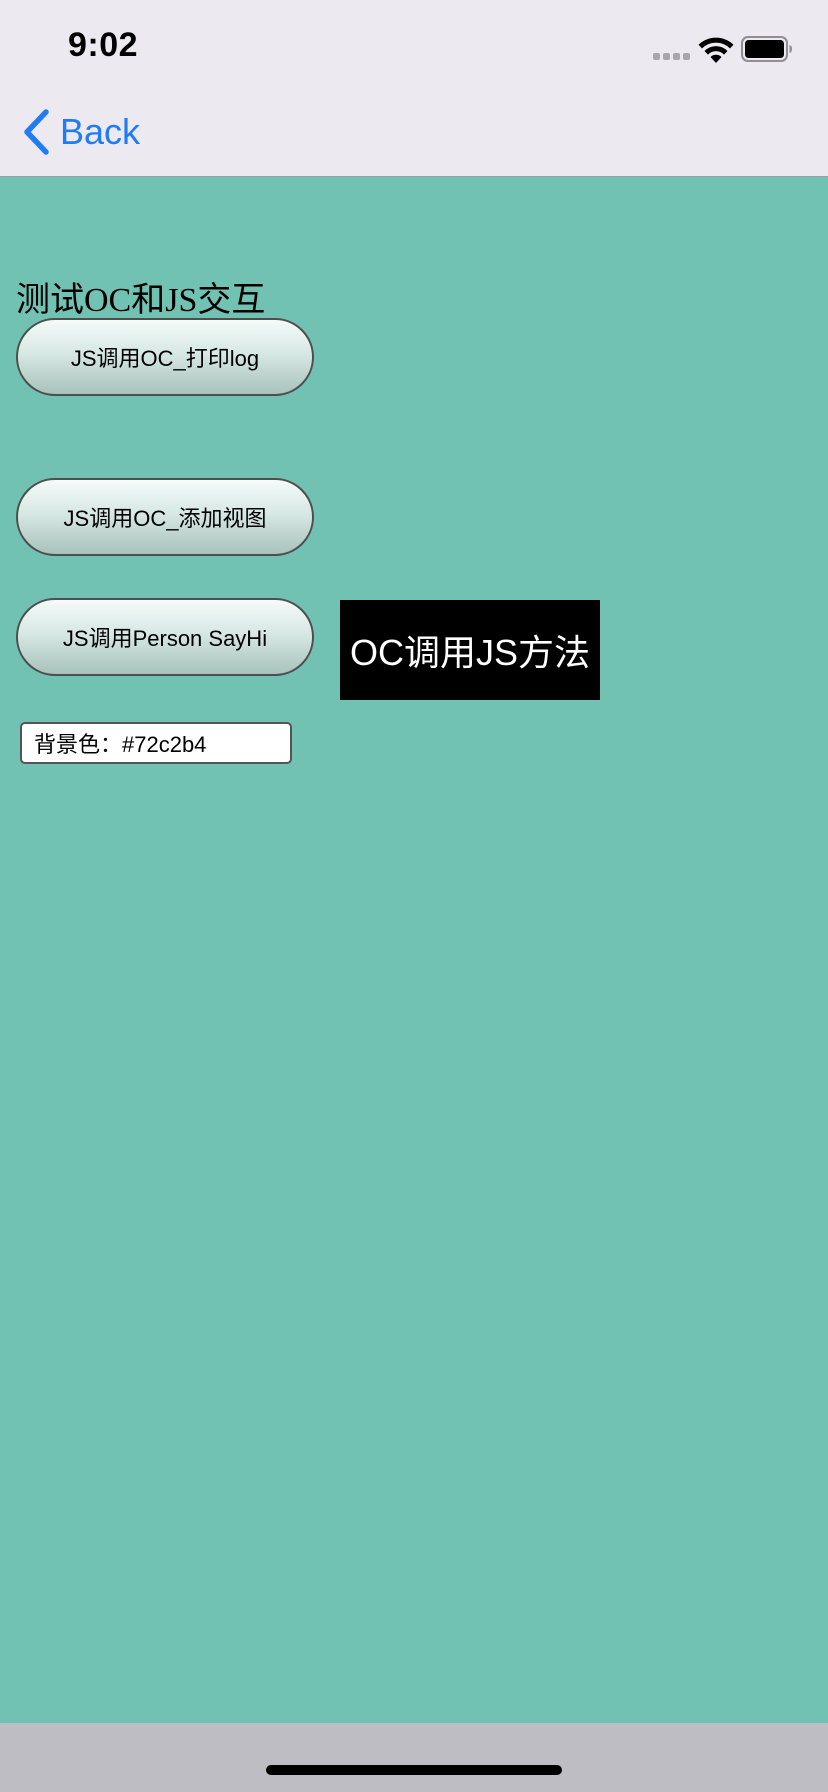  Describe the element at coordinates (100, 131) in the screenshot. I see `back-label: Back` at that location.